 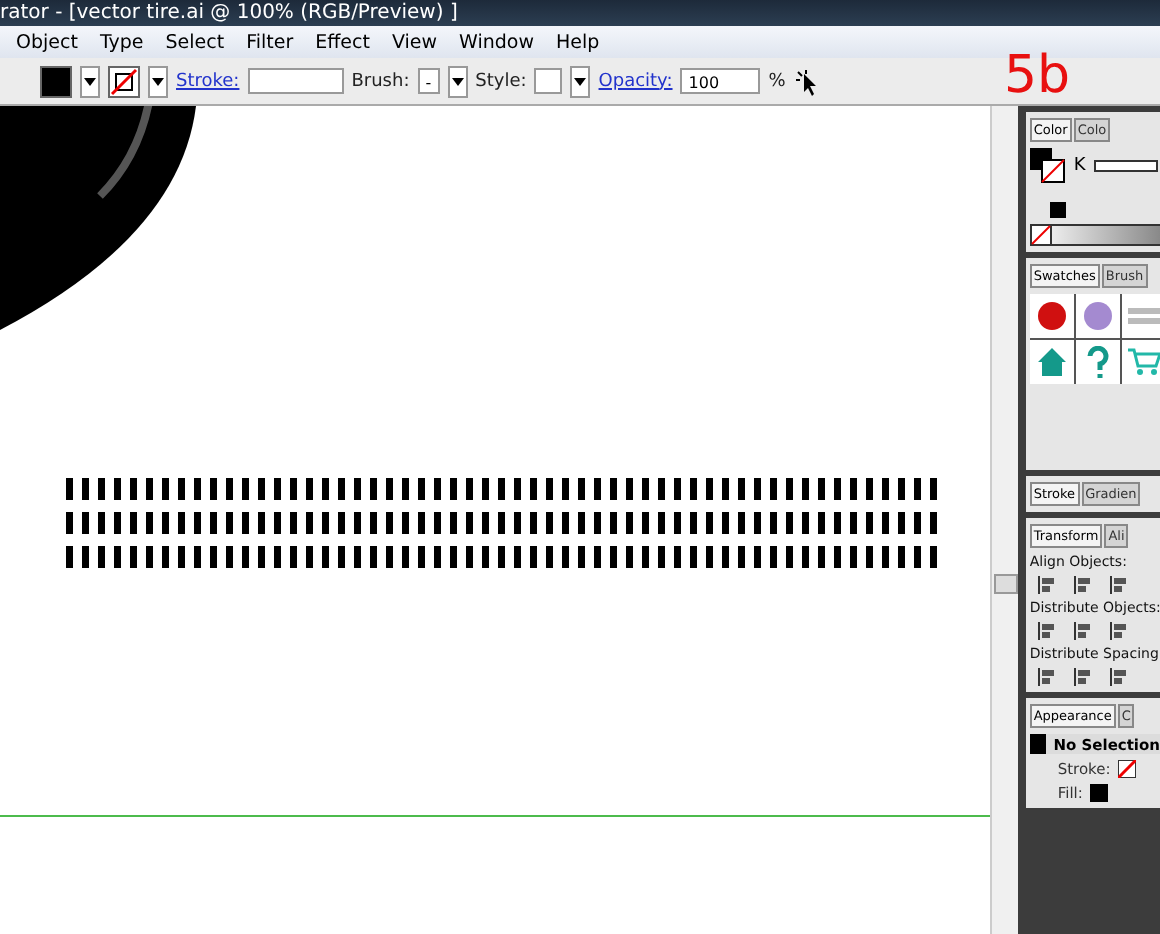 I want to click on menu-item: View, so click(x=414, y=42).